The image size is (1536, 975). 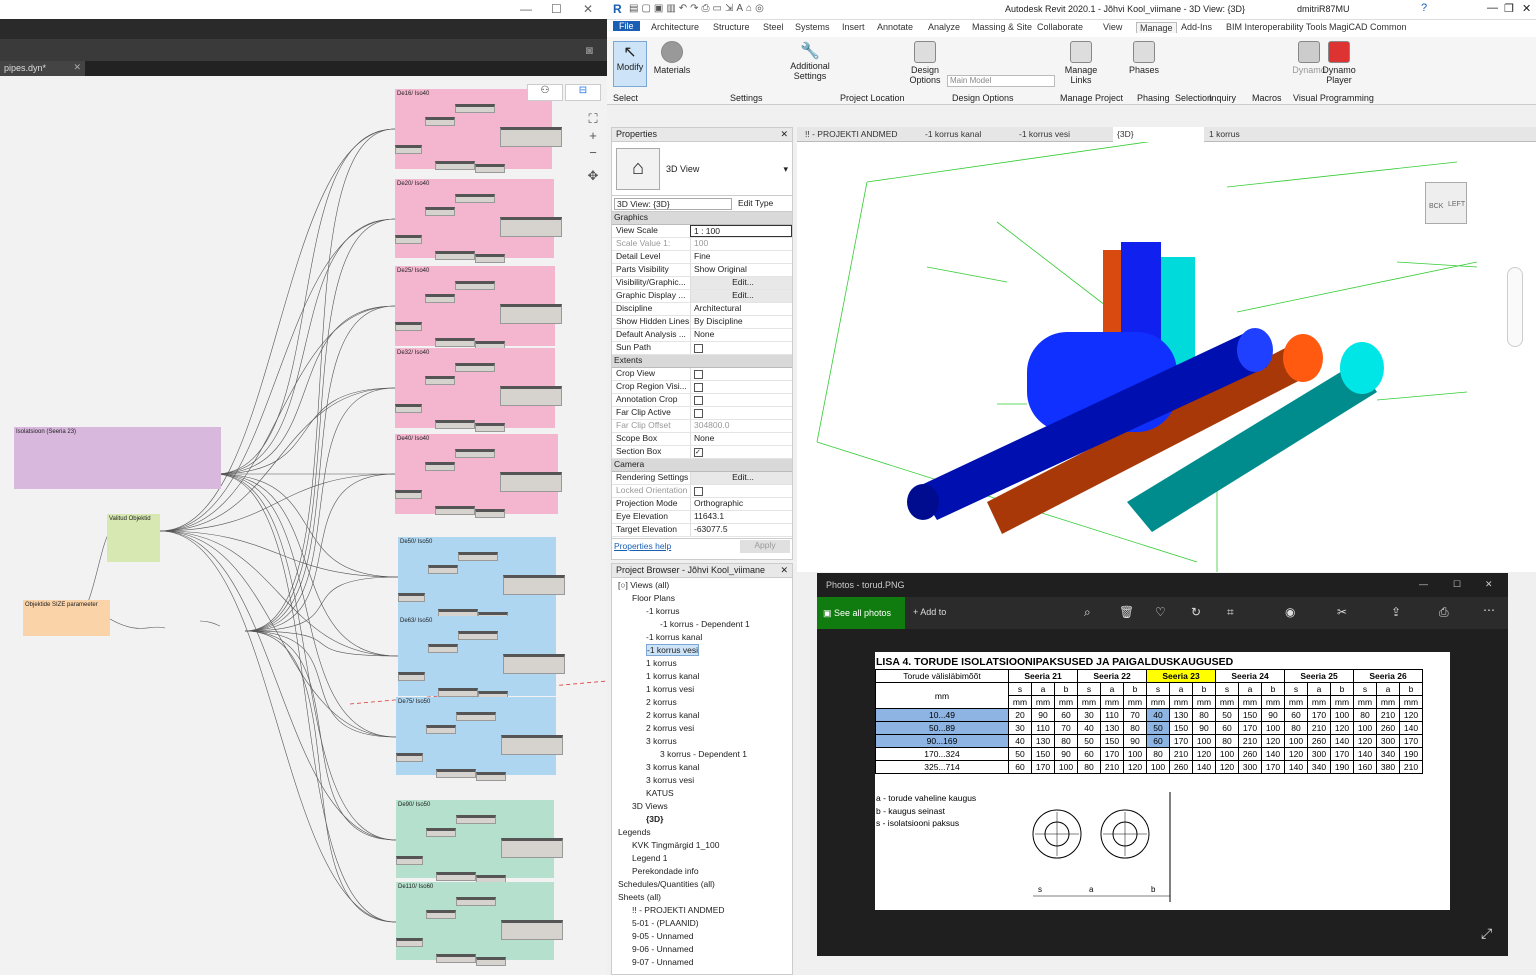 I want to click on node-group: De90/ Iso50, so click(x=479, y=842).